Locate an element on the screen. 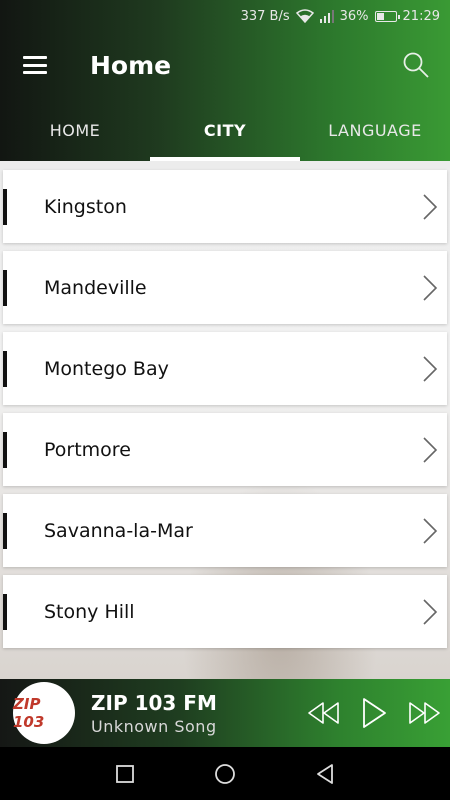 This screenshot has width=450, height=800. list-item-label: Portmore is located at coordinates (87, 449).